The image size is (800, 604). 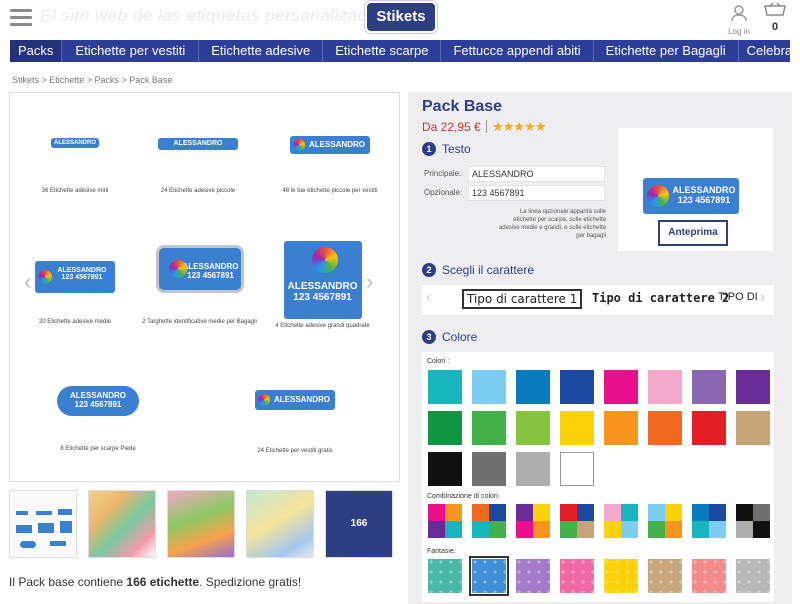 What do you see at coordinates (98, 449) in the screenshot?
I see `gallery-caption: 8 Etichette per scarpe Piede` at bounding box center [98, 449].